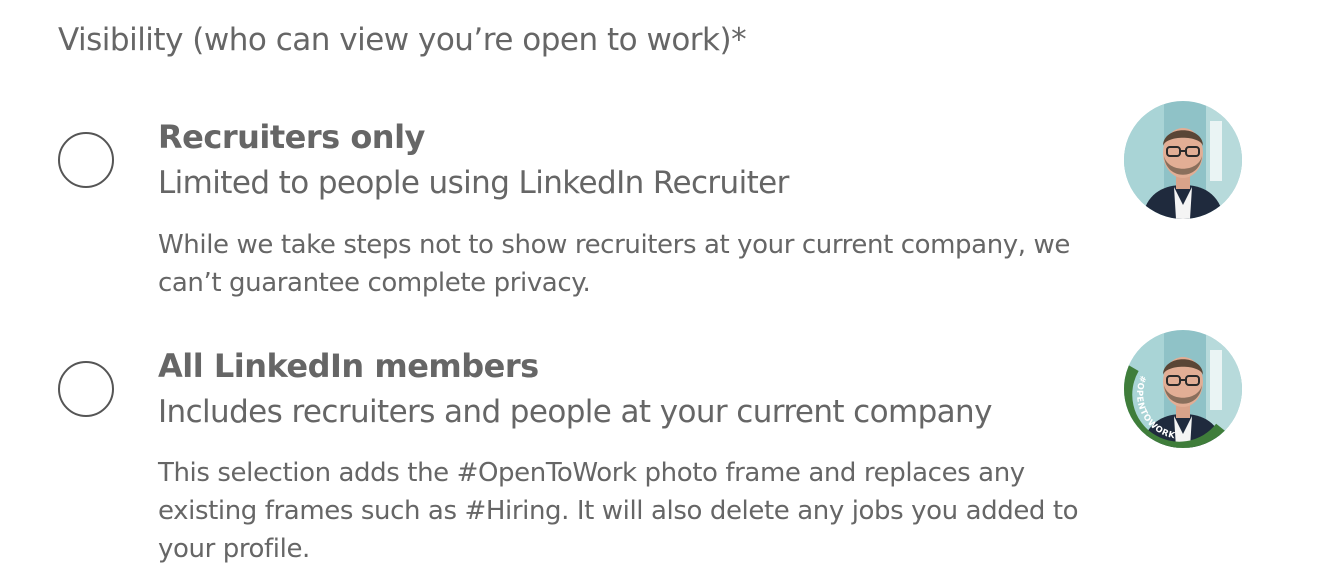  What do you see at coordinates (291, 137) in the screenshot?
I see `option-title: Recruiters only` at bounding box center [291, 137].